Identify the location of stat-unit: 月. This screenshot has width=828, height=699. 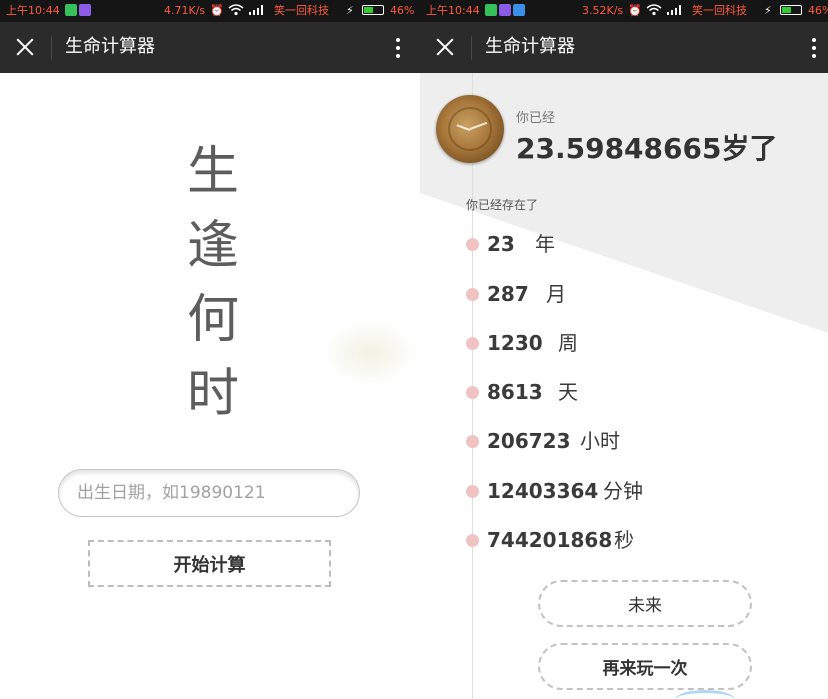
(556, 294).